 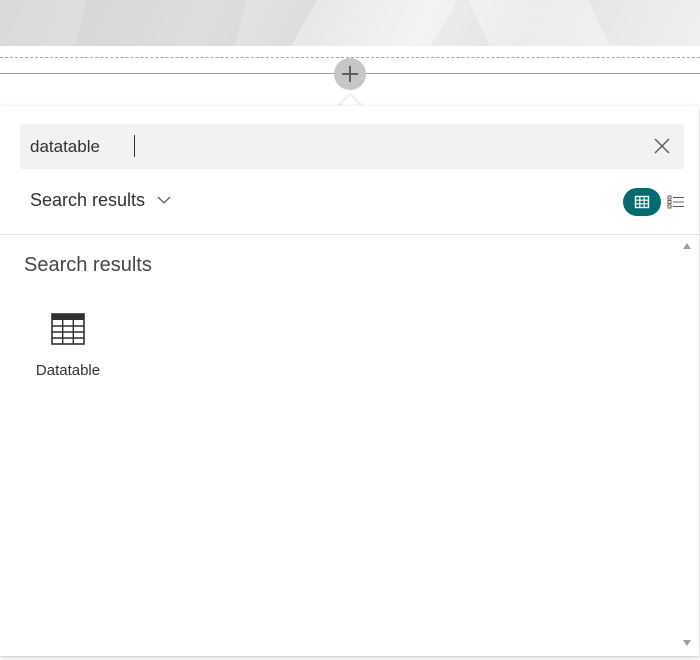 I want to click on results-scope-label: Search results, so click(x=88, y=199).